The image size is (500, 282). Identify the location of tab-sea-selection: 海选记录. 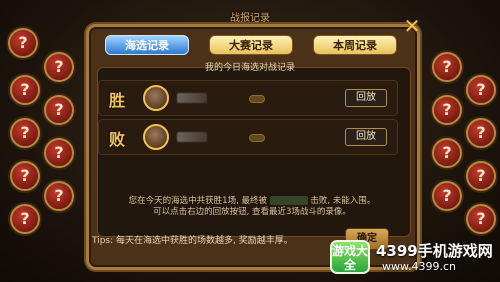
(147, 45).